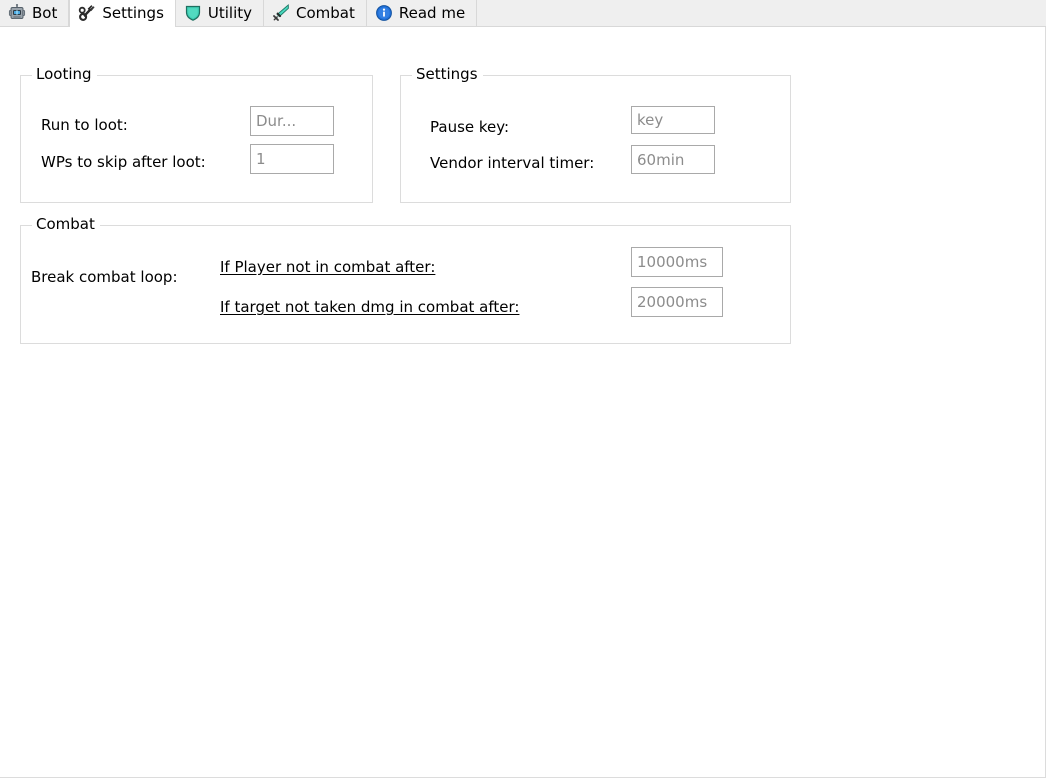  What do you see at coordinates (17, 12) in the screenshot?
I see `robot-icon` at bounding box center [17, 12].